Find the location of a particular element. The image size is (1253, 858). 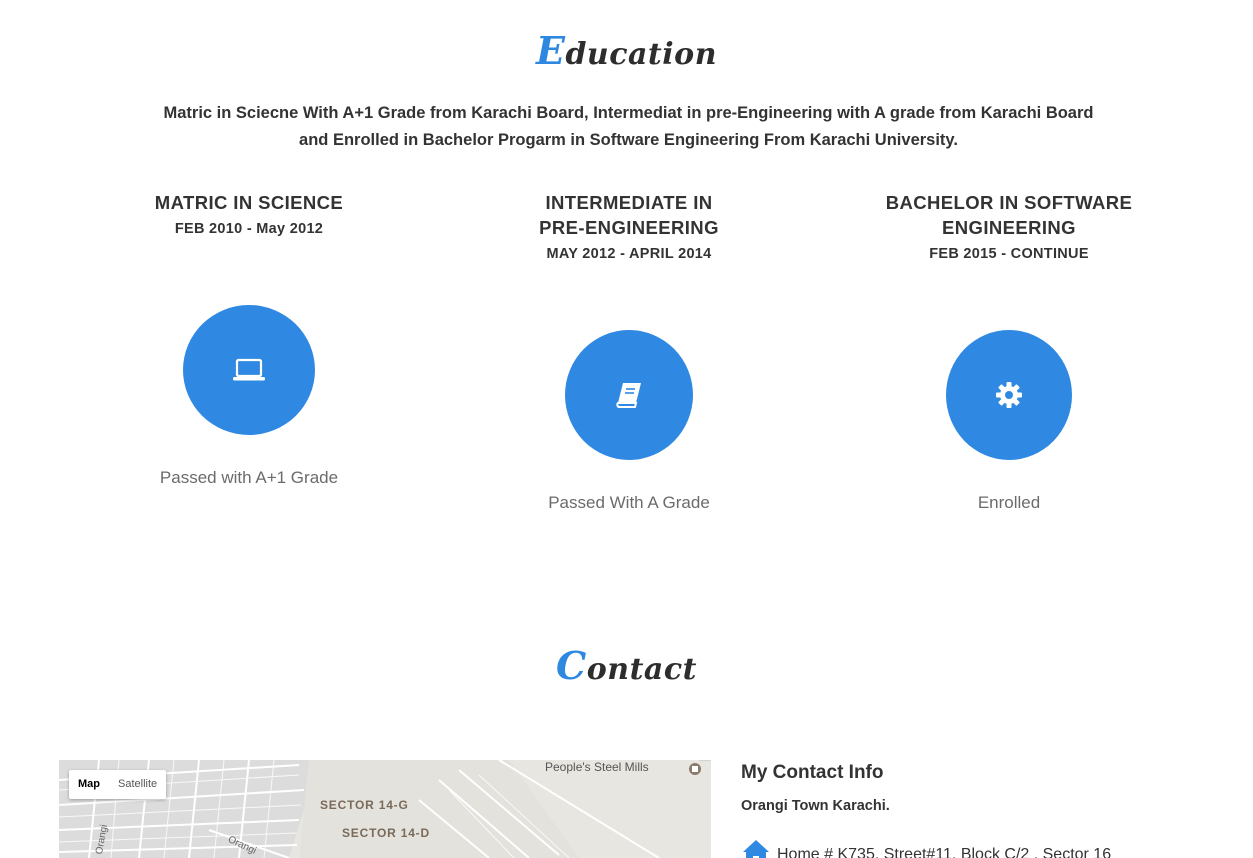

laptop-icon is located at coordinates (249, 369).